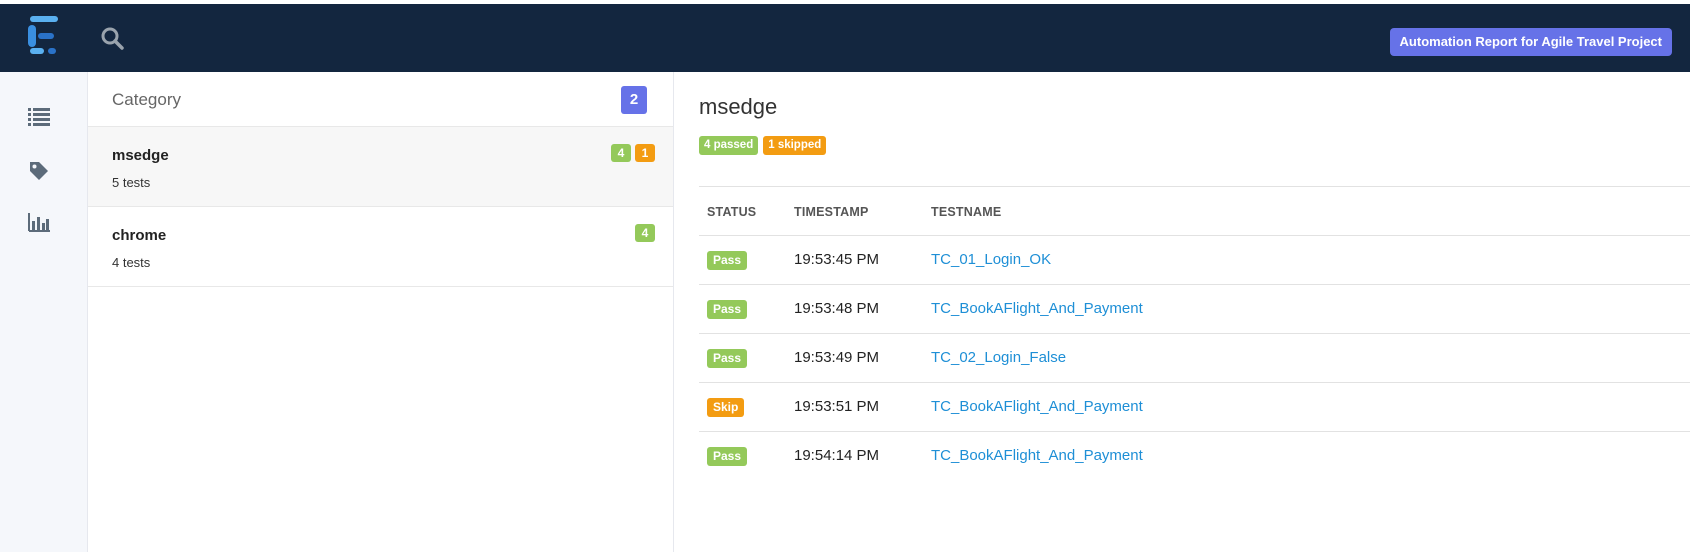  I want to click on test-name-link: TC_01_Login_OK, so click(991, 259).